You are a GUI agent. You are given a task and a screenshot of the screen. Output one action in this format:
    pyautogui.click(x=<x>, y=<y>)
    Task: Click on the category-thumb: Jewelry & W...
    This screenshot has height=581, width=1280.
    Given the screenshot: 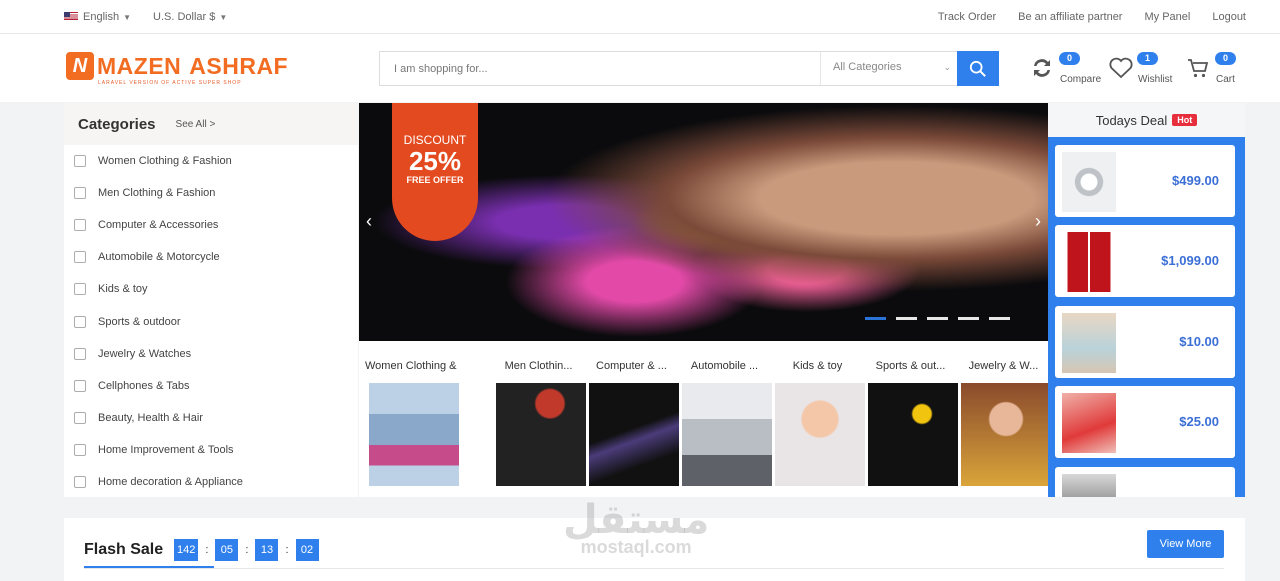 What is the action you would take?
    pyautogui.click(x=1004, y=413)
    